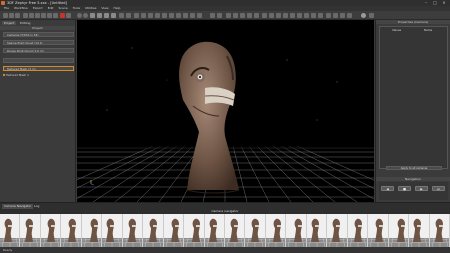 Image resolution: width=450 pixels, height=253 pixels. I want to click on fullscreen-icon, so click(349, 15).